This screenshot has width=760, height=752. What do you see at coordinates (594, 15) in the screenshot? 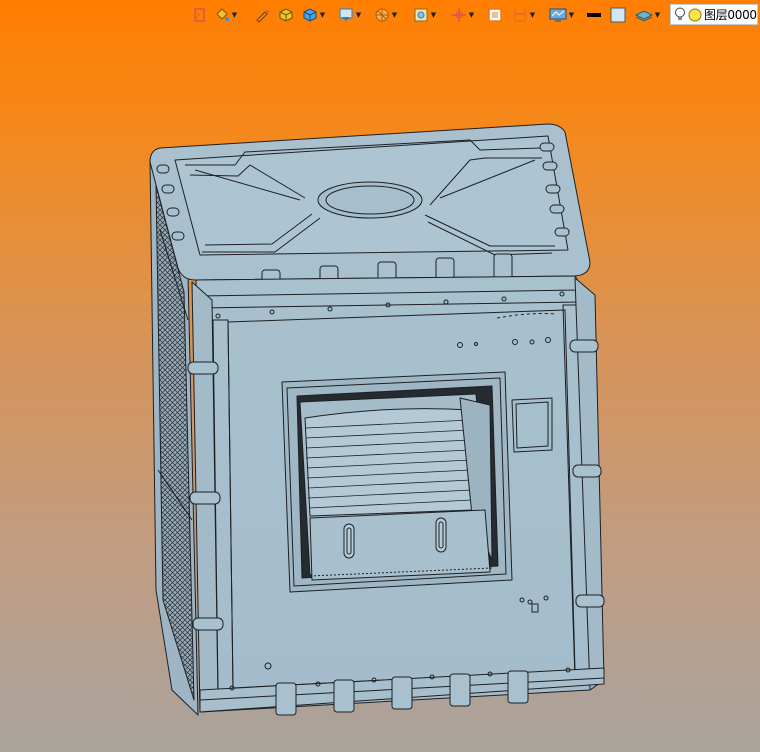
I see `line-color-swatch-icon` at bounding box center [594, 15].